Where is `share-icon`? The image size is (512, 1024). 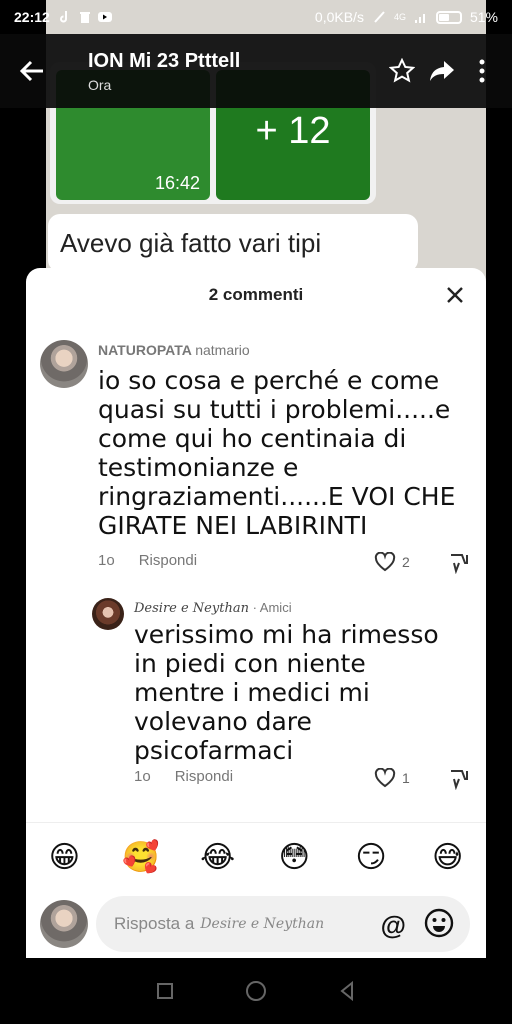 share-icon is located at coordinates (442, 71).